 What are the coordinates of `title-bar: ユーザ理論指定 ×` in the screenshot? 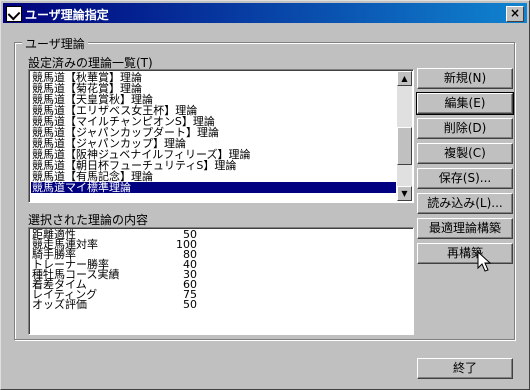 It's located at (265, 13).